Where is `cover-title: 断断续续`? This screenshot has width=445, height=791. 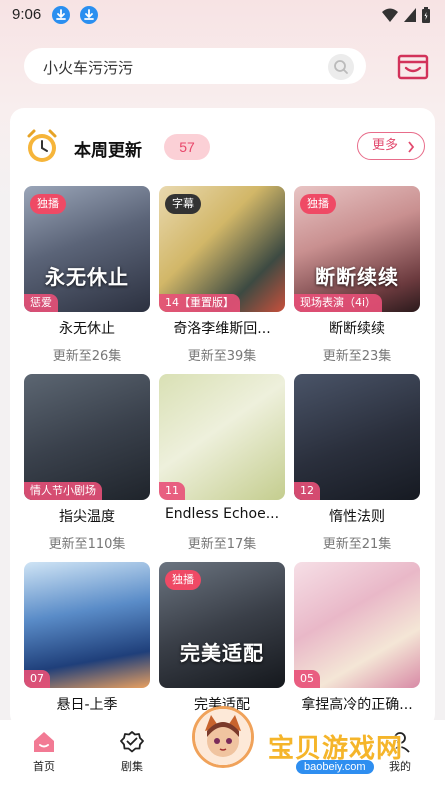
cover-title: 断断续续 is located at coordinates (357, 277).